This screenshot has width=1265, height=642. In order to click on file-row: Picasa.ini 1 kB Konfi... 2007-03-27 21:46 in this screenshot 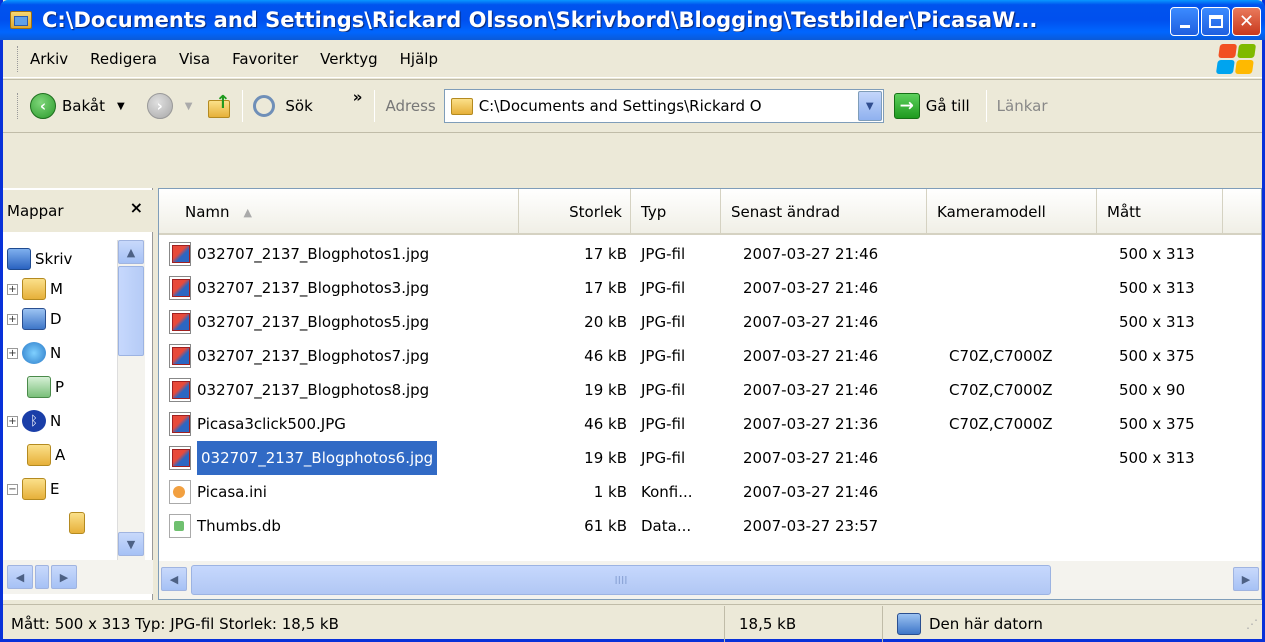, I will do `click(709, 492)`.